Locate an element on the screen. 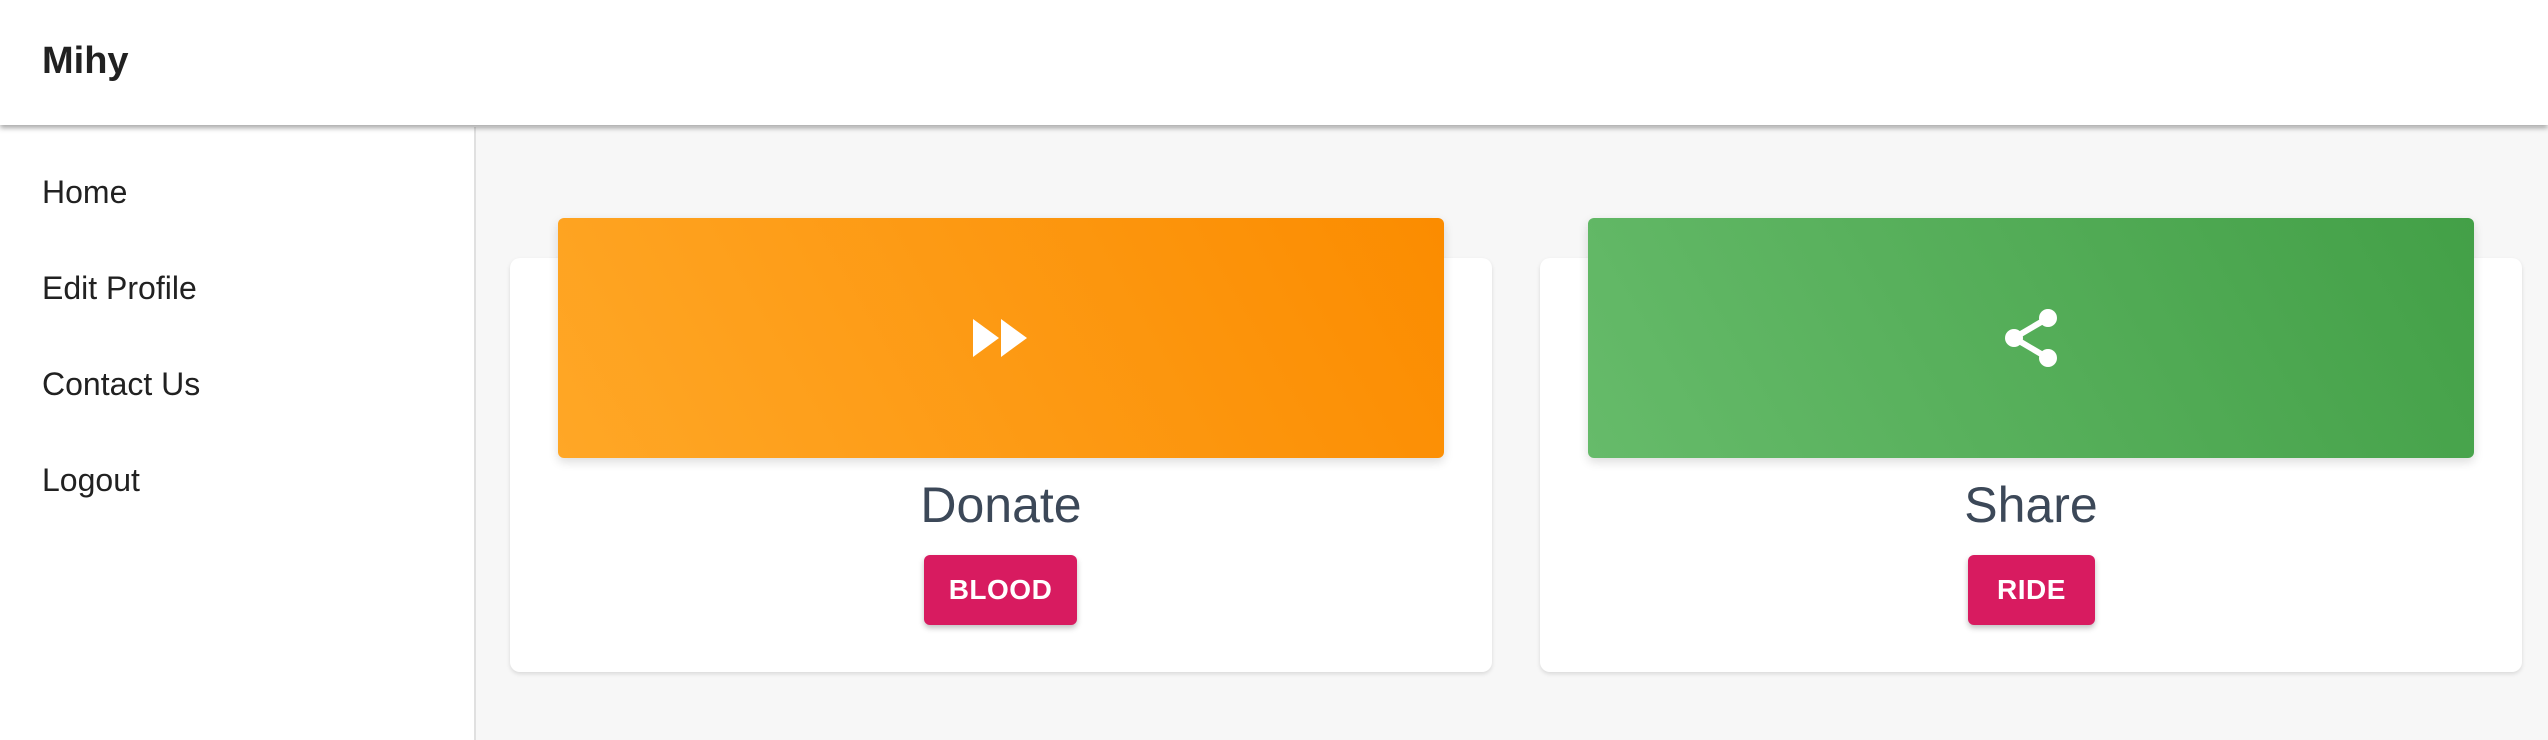 This screenshot has height=740, width=2548. fast-forward-icon is located at coordinates (1001, 338).